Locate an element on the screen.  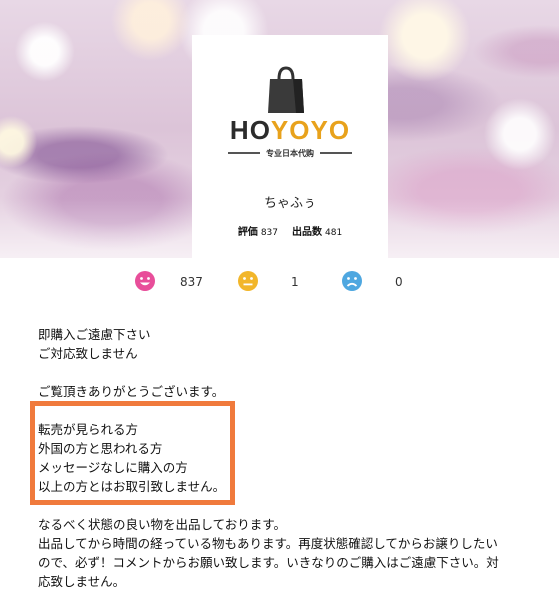
bad-rating-count: 0 is located at coordinates (399, 282).